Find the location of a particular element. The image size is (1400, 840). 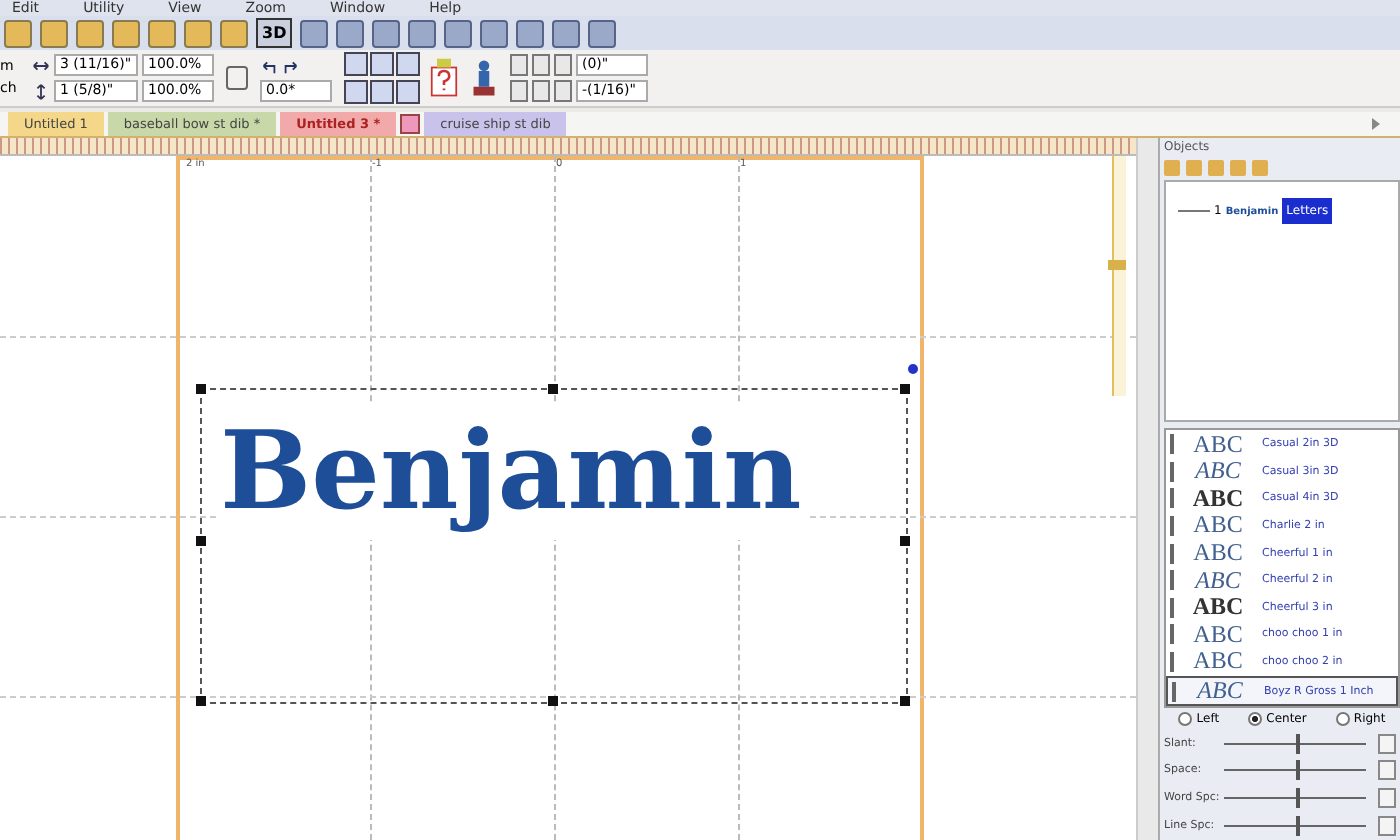

width-arrows-icon is located at coordinates (41, 65).